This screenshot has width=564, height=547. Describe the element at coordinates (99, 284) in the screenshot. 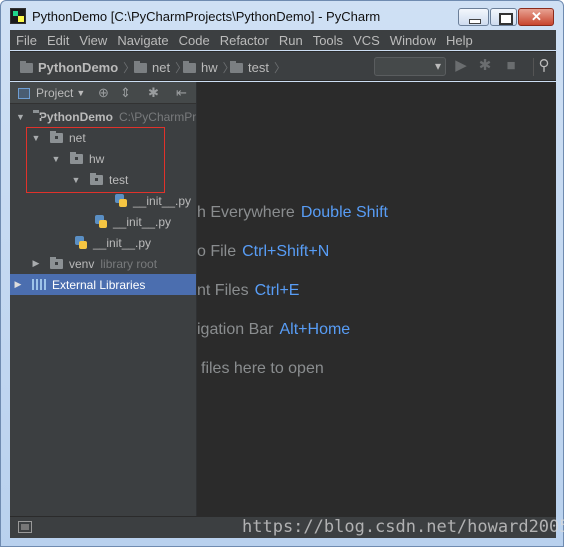

I see `tree-item-label: External Libraries` at that location.